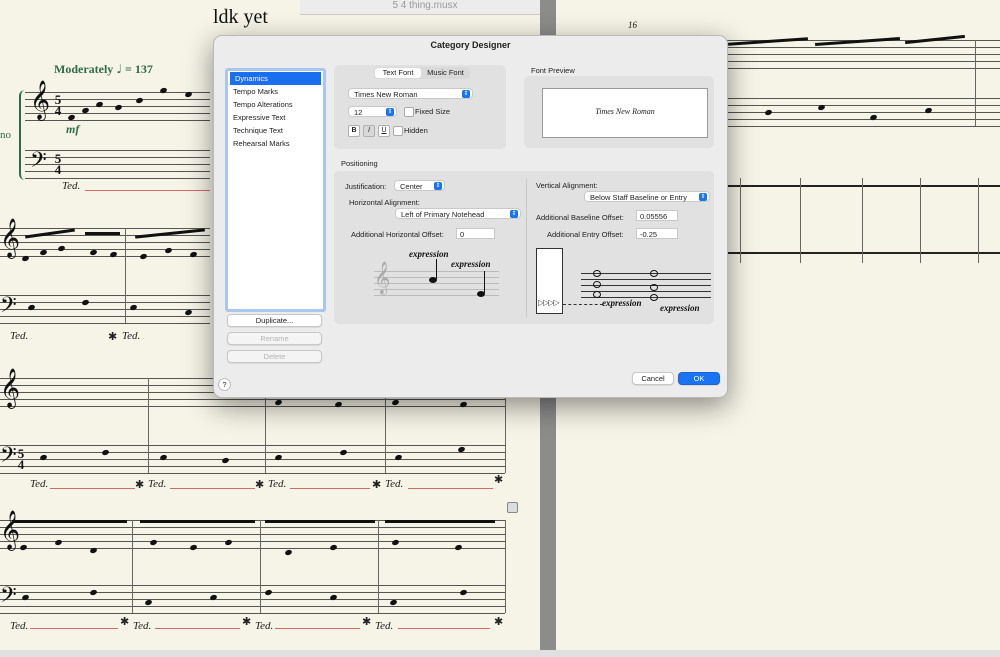 This screenshot has width=1000, height=657. What do you see at coordinates (224, 384) in the screenshot?
I see `help-button: ?` at bounding box center [224, 384].